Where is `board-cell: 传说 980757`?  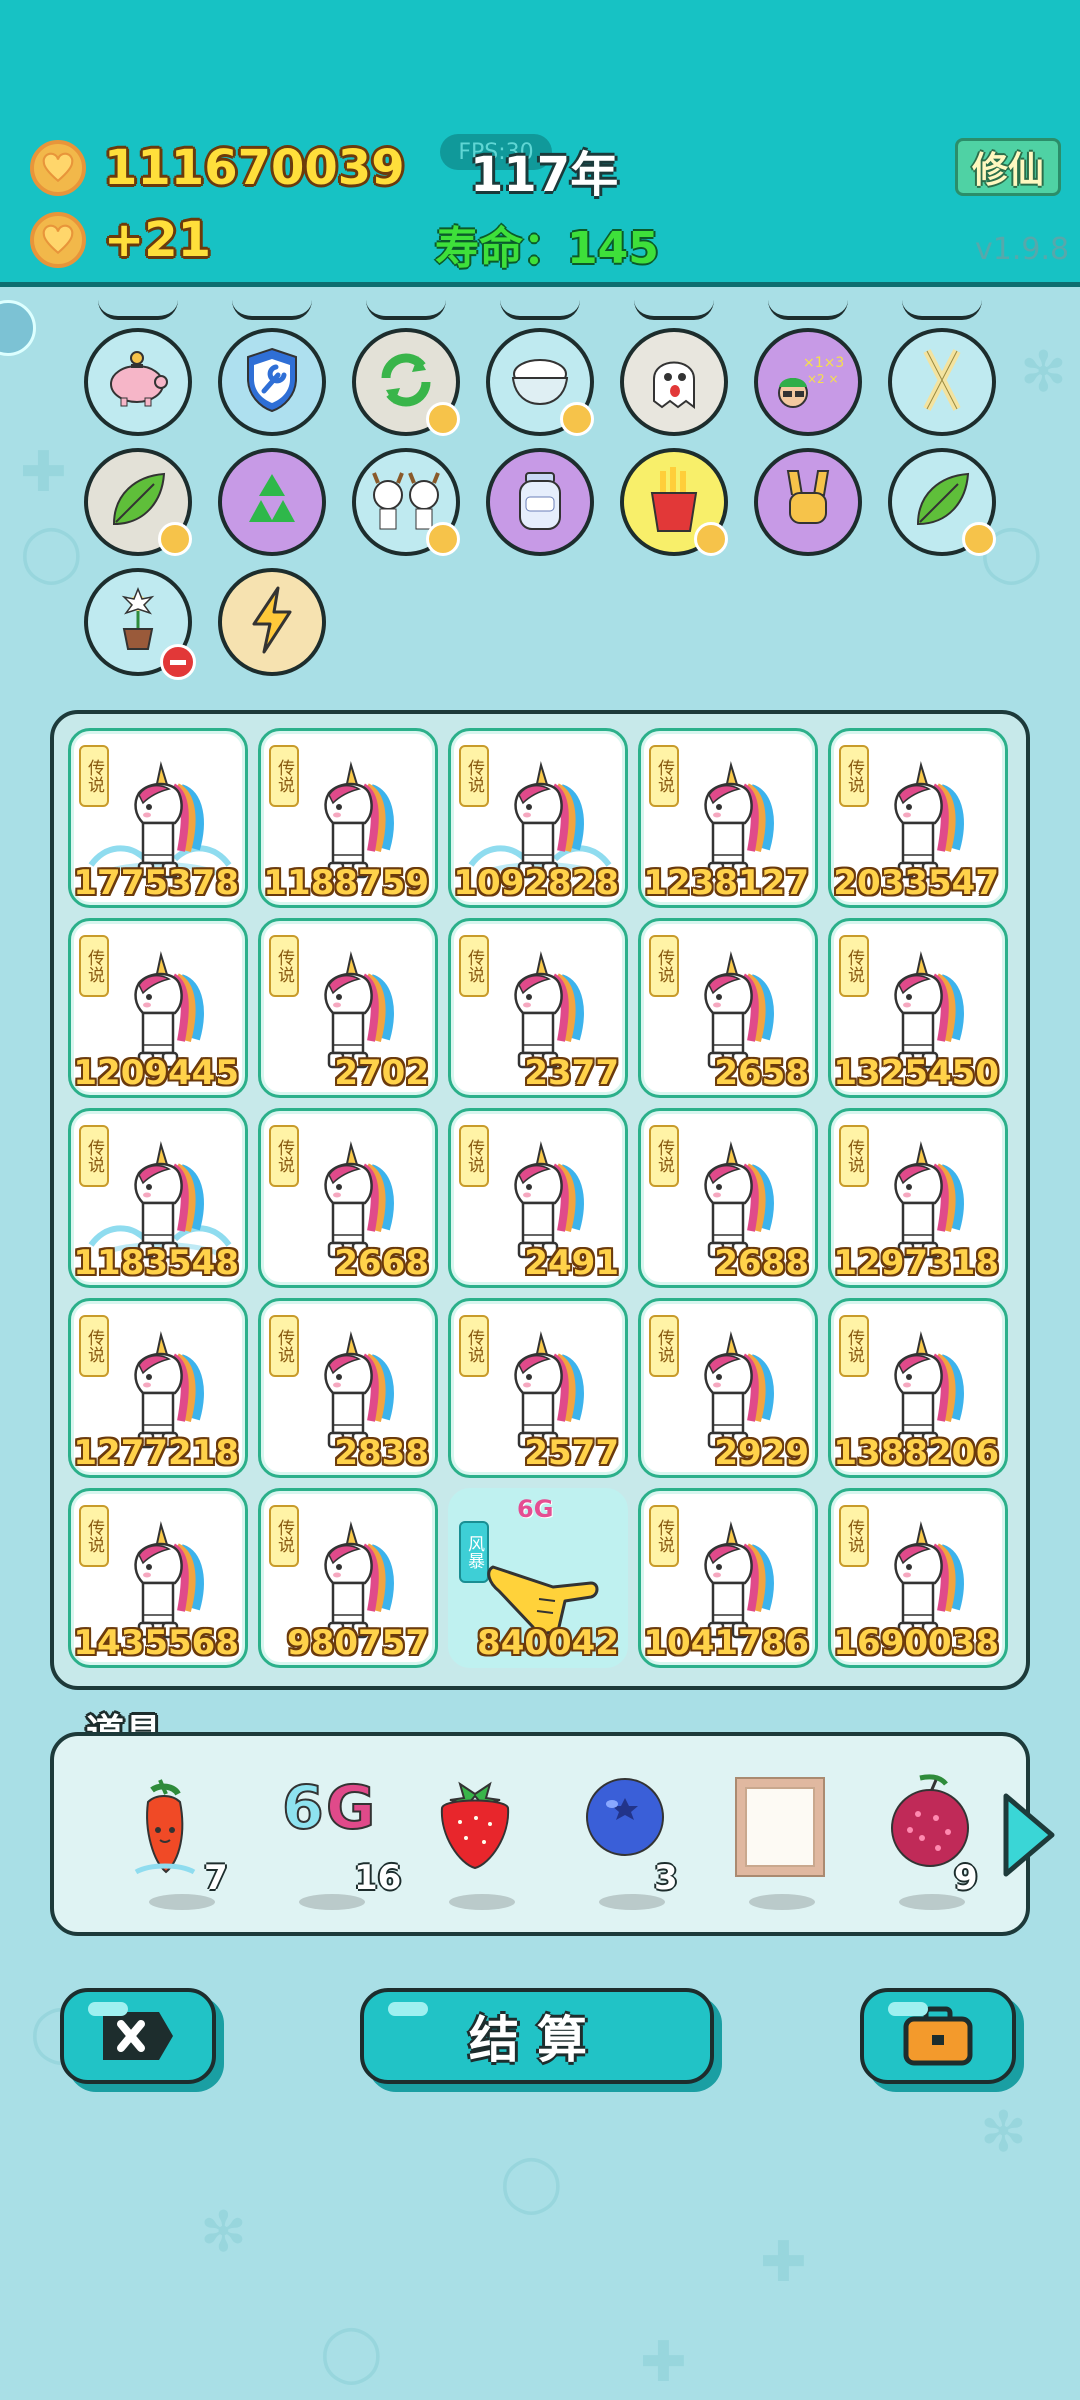
board-cell: 传说 980757 is located at coordinates (348, 1578).